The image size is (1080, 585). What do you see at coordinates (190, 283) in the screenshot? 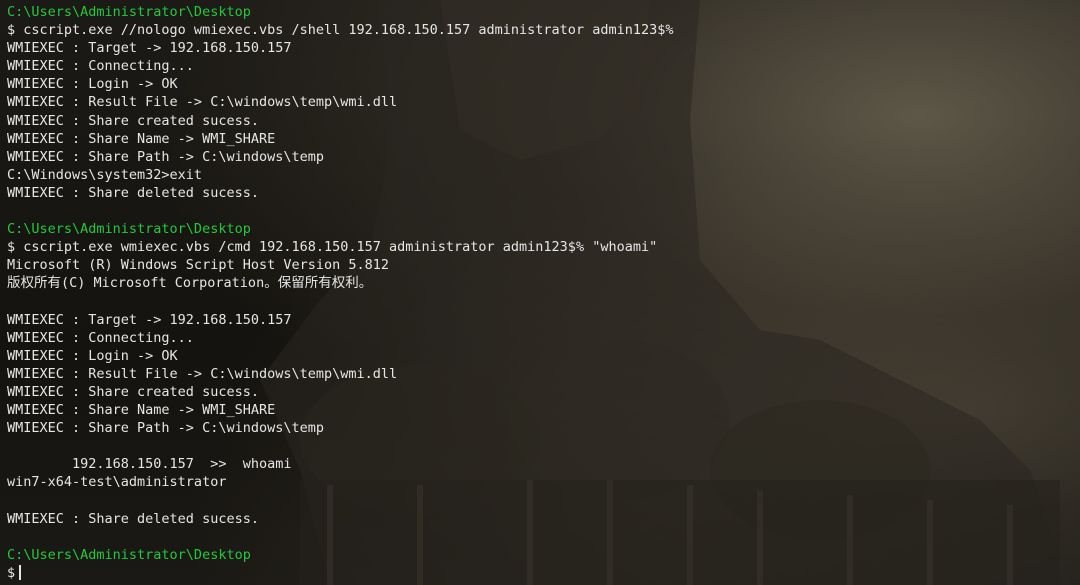
I see `output-line: 版权所有(C) Microsoft Corporation。保留所有权利。` at bounding box center [190, 283].